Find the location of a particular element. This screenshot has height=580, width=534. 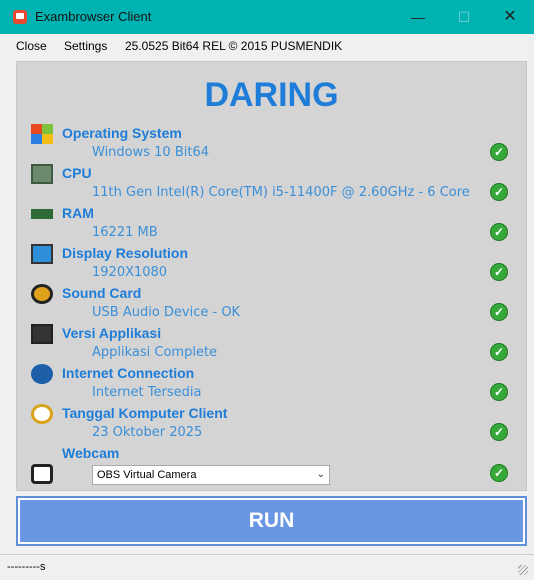

check-label: Operating System is located at coordinates (122, 133).